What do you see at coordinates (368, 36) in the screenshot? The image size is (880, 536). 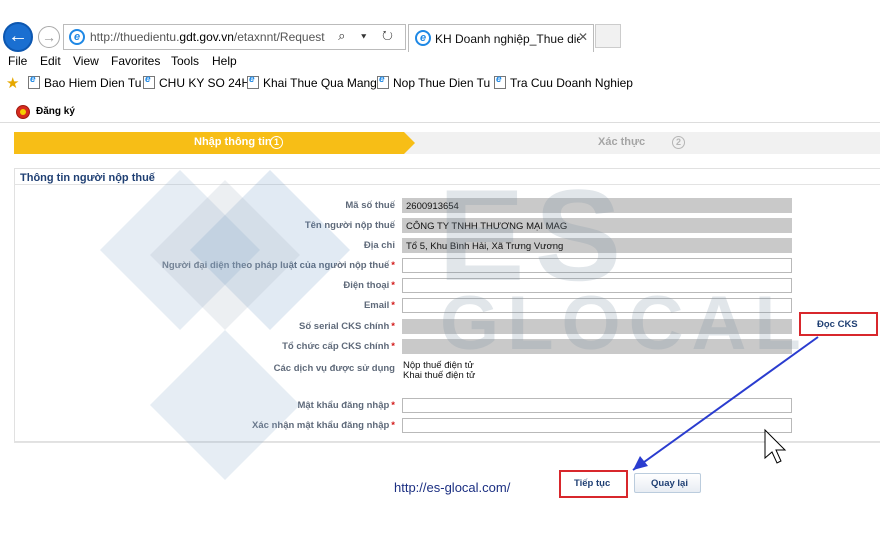 I see `address-actions-icon: ⌕ ▾ ↻` at bounding box center [368, 36].